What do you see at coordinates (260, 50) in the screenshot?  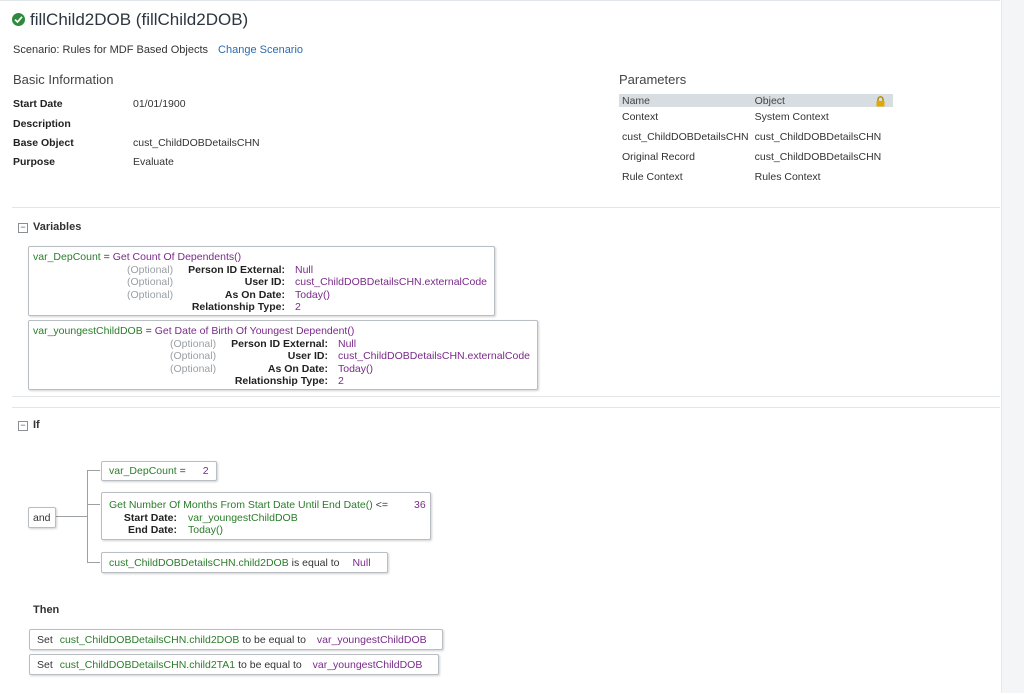 I see `change-scenario-link: Change Scenario` at bounding box center [260, 50].